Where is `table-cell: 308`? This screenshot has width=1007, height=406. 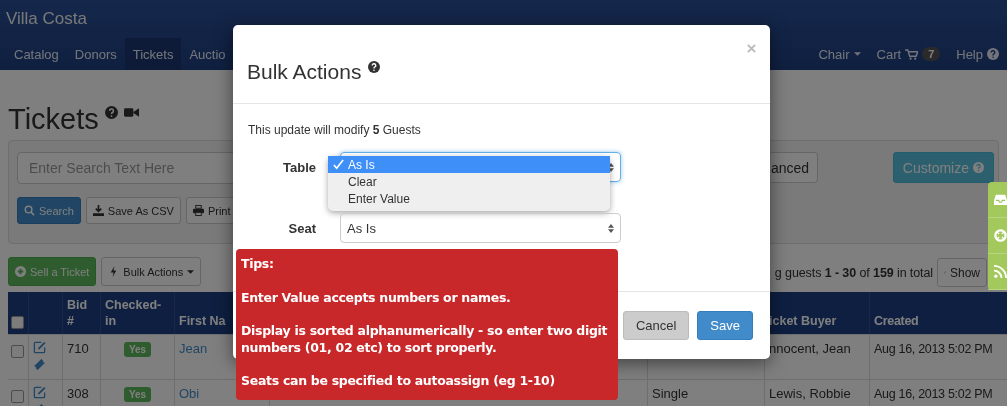 table-cell: 308 is located at coordinates (78, 393).